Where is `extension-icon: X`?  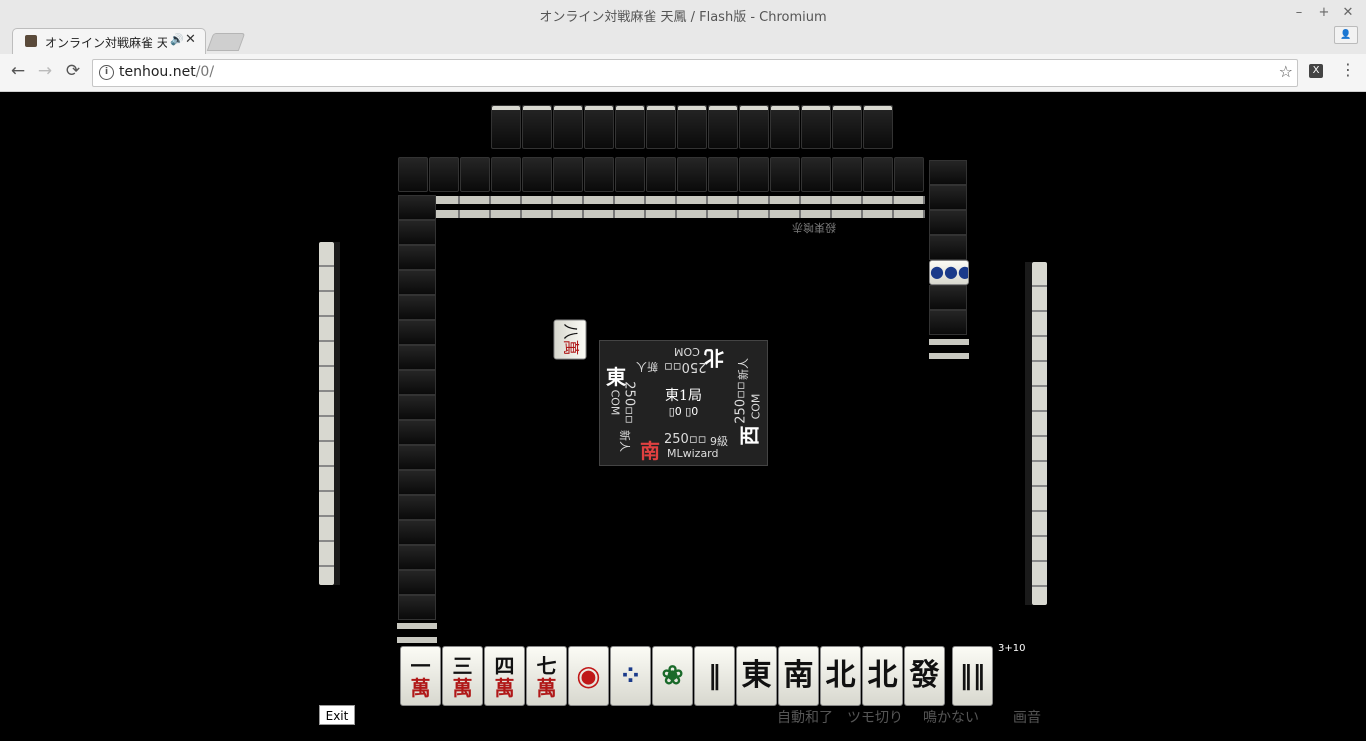
extension-icon: X is located at coordinates (1316, 71).